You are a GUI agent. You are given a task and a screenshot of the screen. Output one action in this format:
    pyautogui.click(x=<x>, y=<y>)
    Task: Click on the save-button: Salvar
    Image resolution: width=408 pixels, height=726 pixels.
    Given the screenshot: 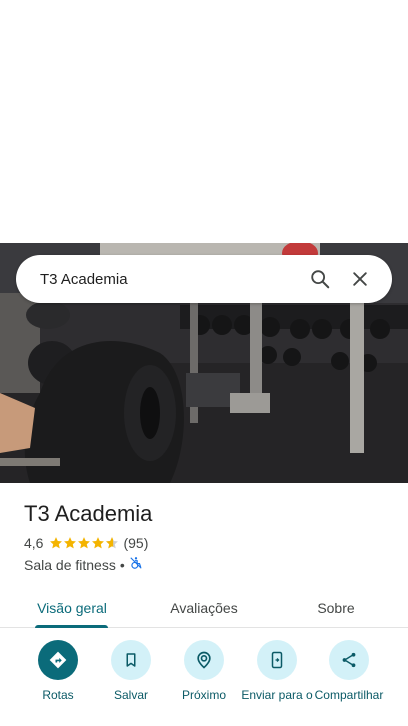 What is the action you would take?
    pyautogui.click(x=131, y=671)
    